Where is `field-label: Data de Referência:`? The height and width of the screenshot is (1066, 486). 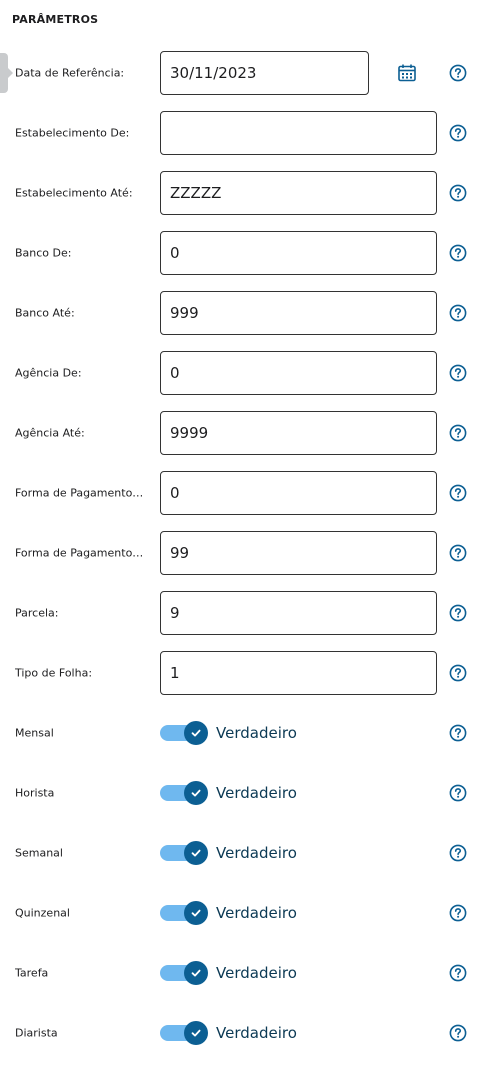 field-label: Data de Referência: is located at coordinates (70, 73).